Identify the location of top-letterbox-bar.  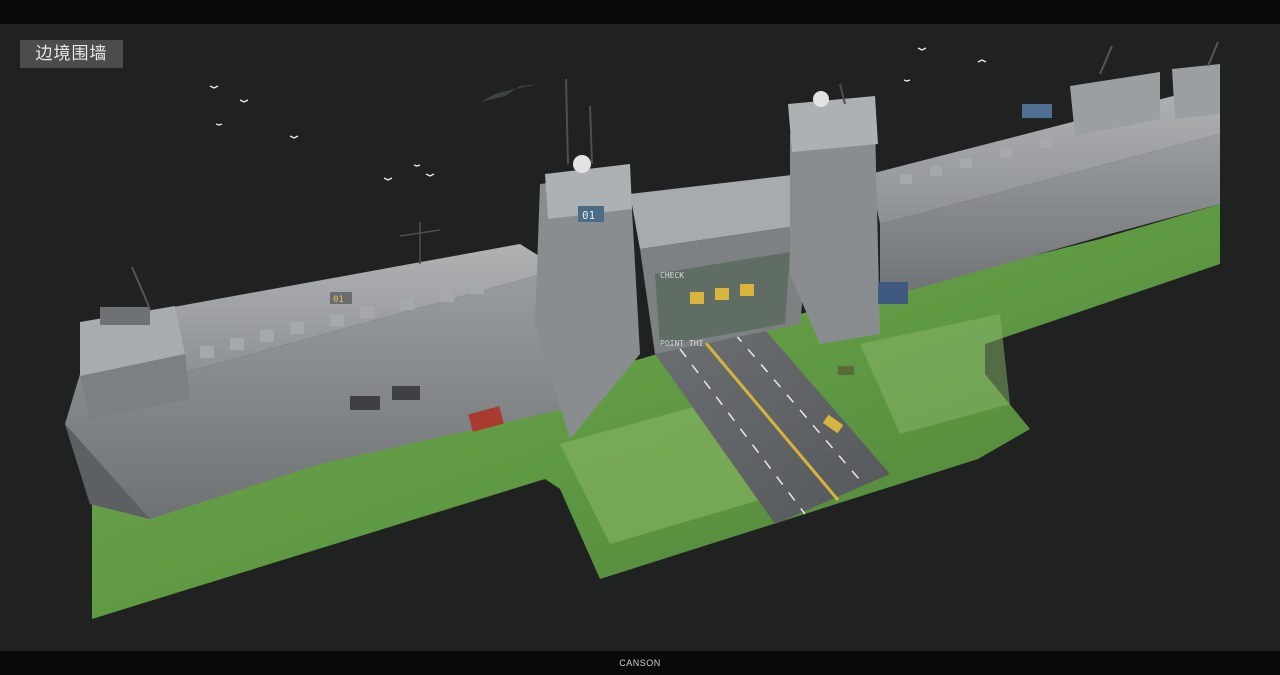
(640, 12).